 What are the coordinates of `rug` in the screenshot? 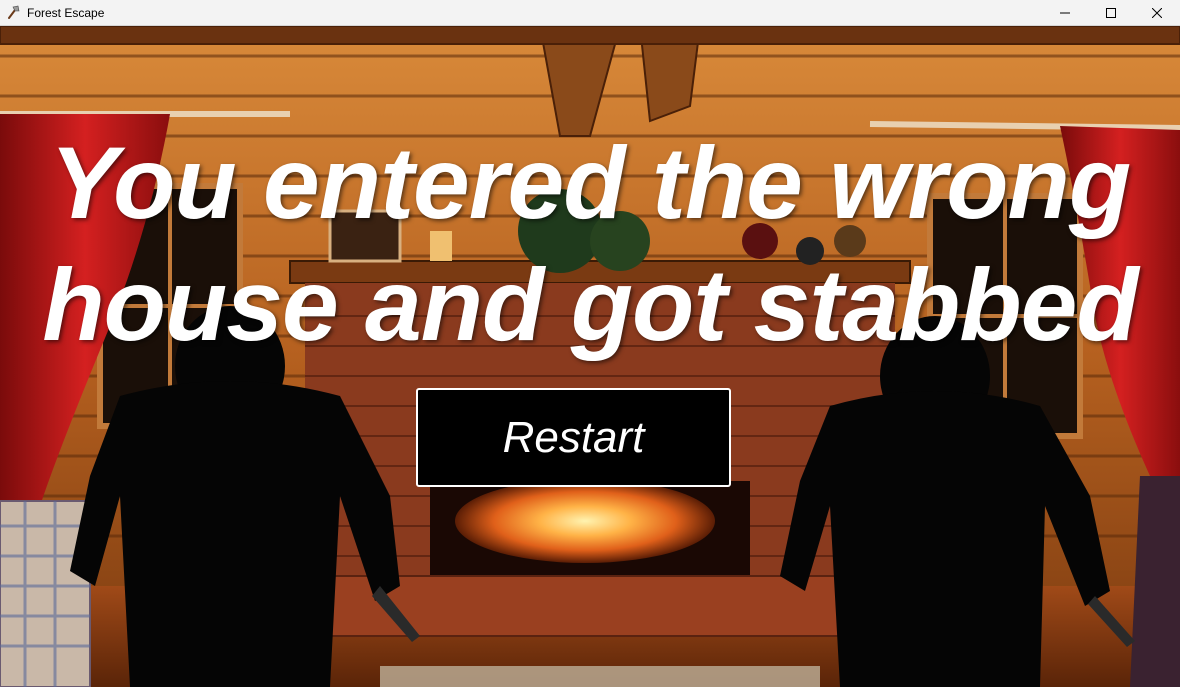 It's located at (600, 676).